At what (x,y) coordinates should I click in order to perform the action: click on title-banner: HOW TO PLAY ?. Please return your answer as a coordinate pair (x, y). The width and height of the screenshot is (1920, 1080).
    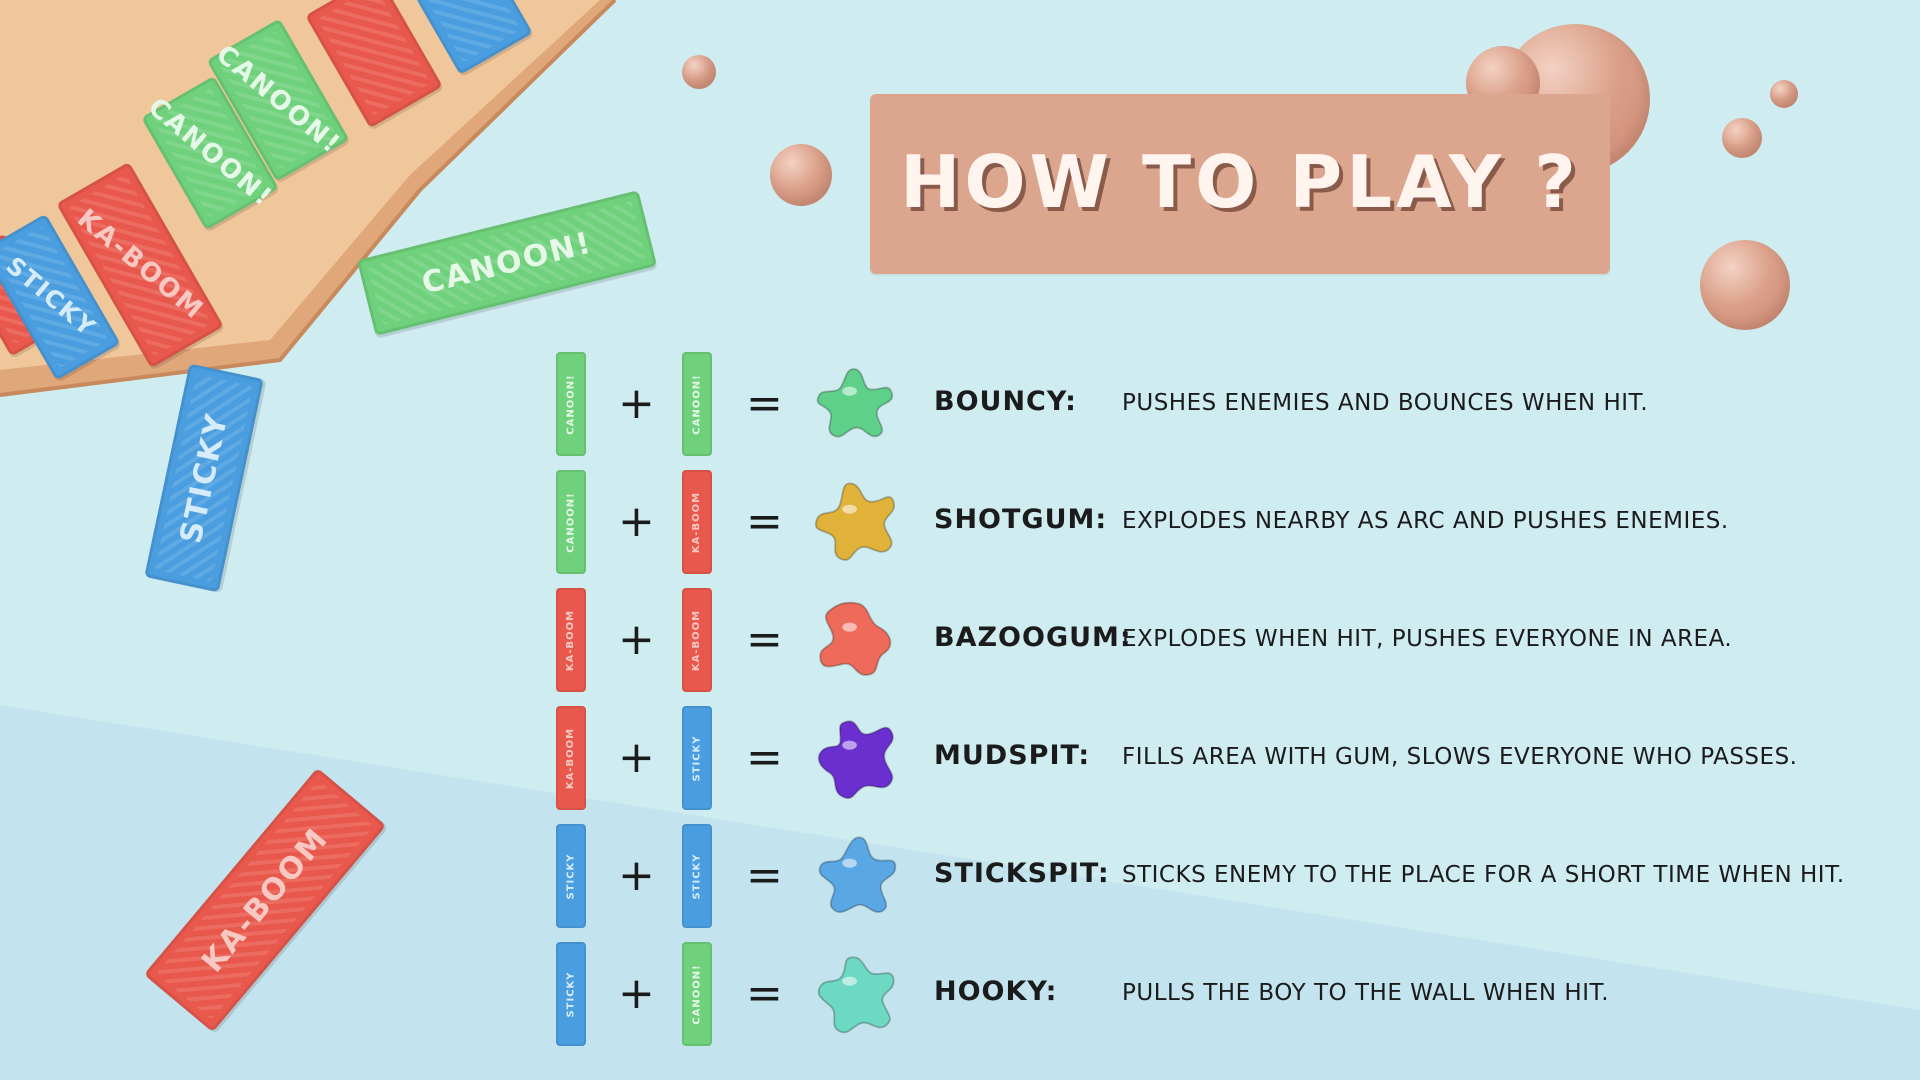
    Looking at the image, I should click on (1240, 184).